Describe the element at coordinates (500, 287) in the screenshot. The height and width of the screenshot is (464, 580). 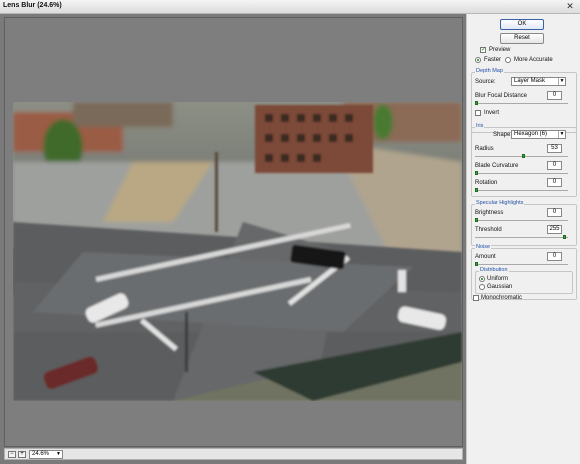
I see `gaussian-label: Gaussian` at that location.